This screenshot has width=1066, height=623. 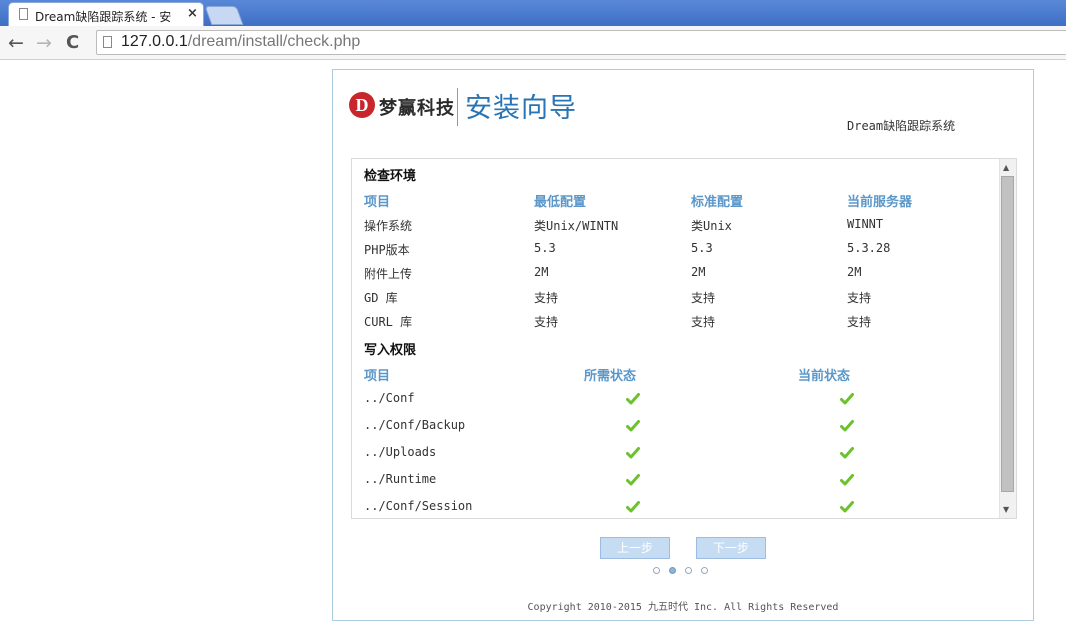 I want to click on logo-divider, so click(x=457, y=107).